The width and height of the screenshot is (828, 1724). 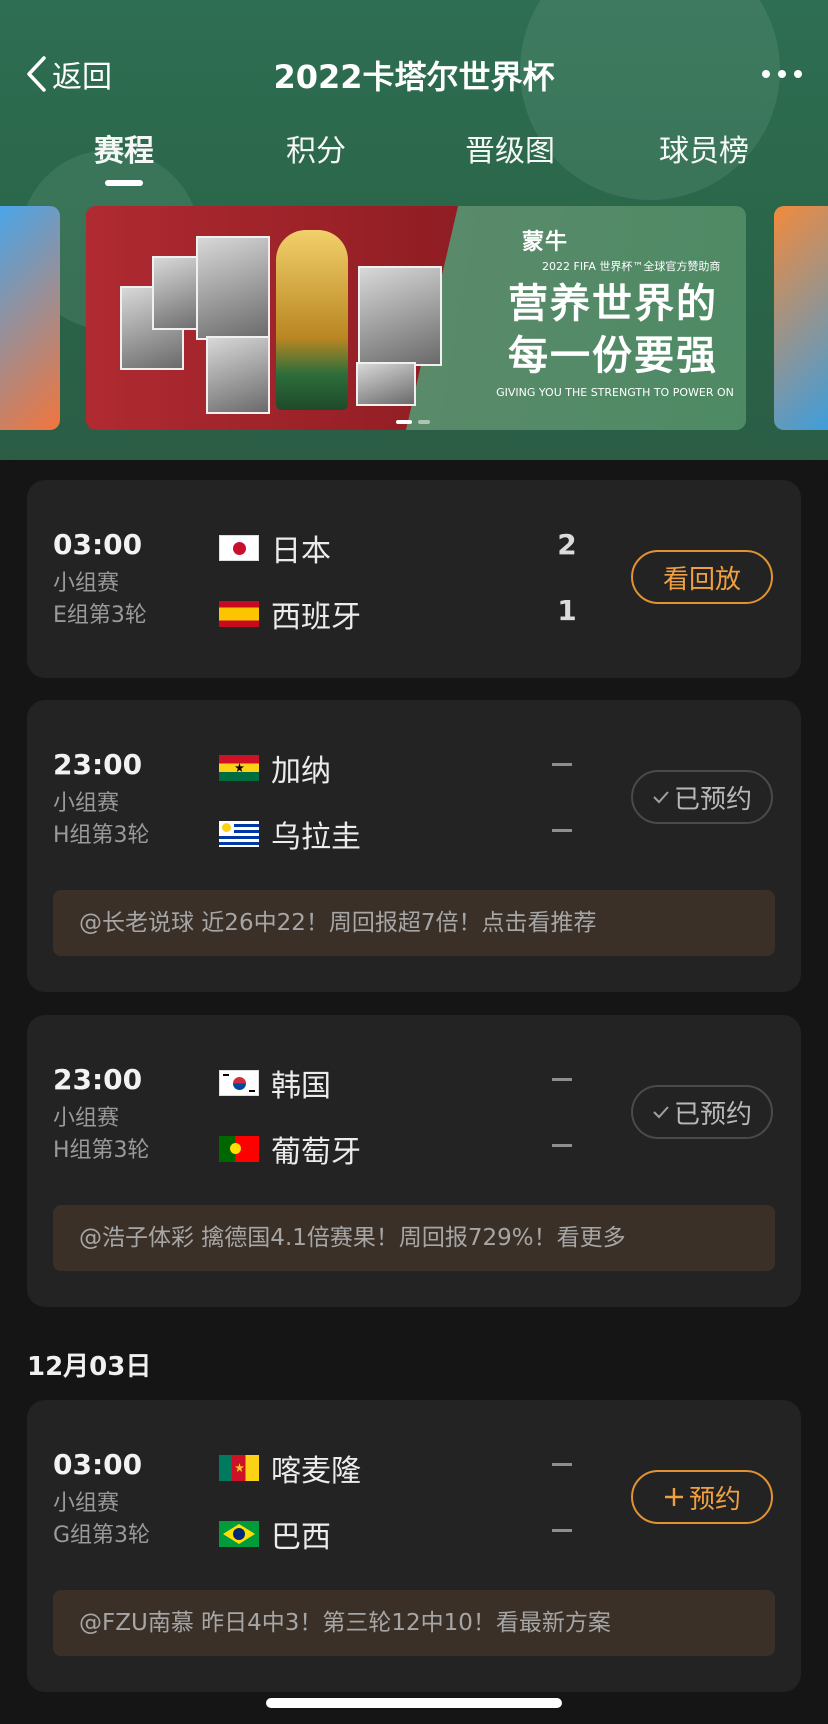 What do you see at coordinates (239, 548) in the screenshot?
I see `japan-flag-icon` at bounding box center [239, 548].